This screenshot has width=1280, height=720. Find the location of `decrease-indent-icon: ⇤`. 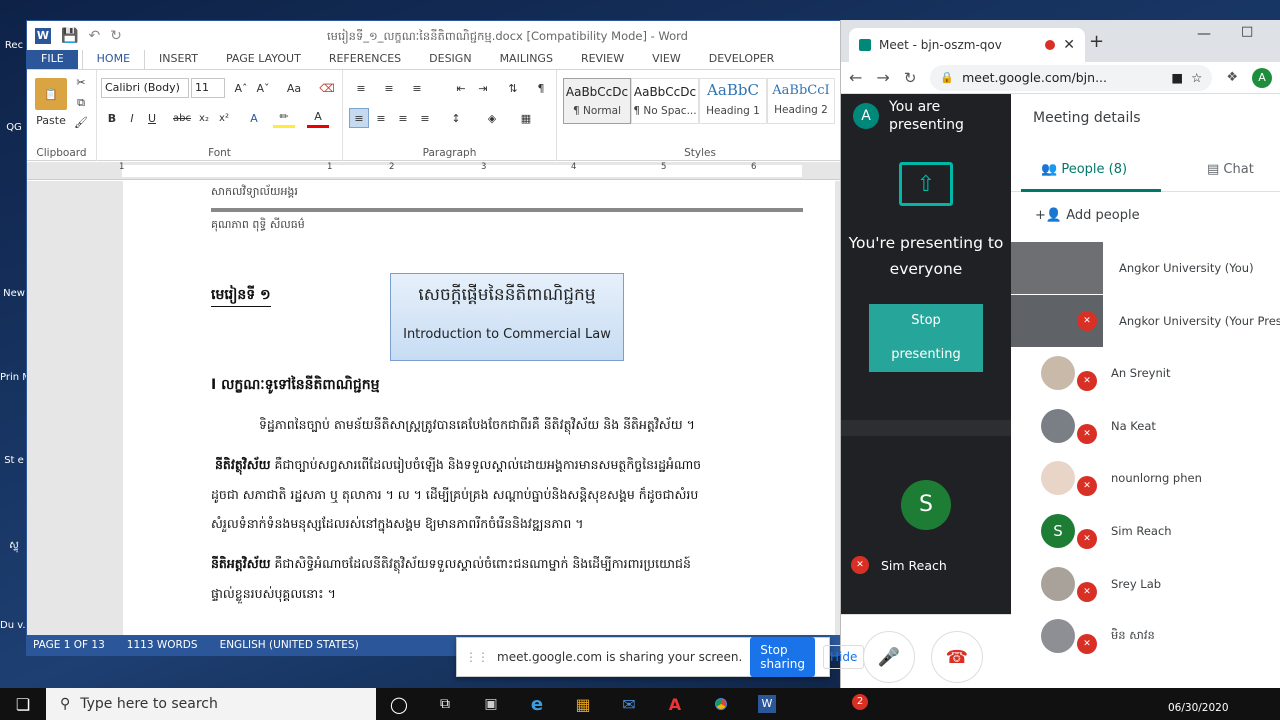

decrease-indent-icon: ⇤ is located at coordinates (461, 88).